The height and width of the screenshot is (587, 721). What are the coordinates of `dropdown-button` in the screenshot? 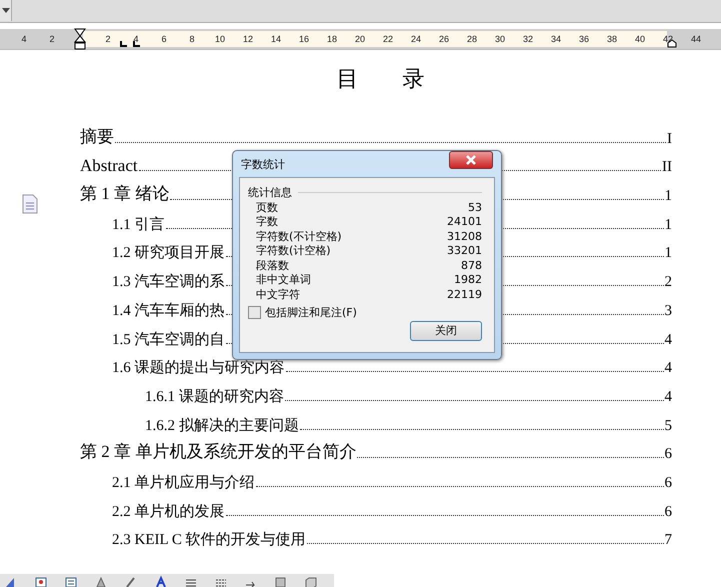 It's located at (6, 10).